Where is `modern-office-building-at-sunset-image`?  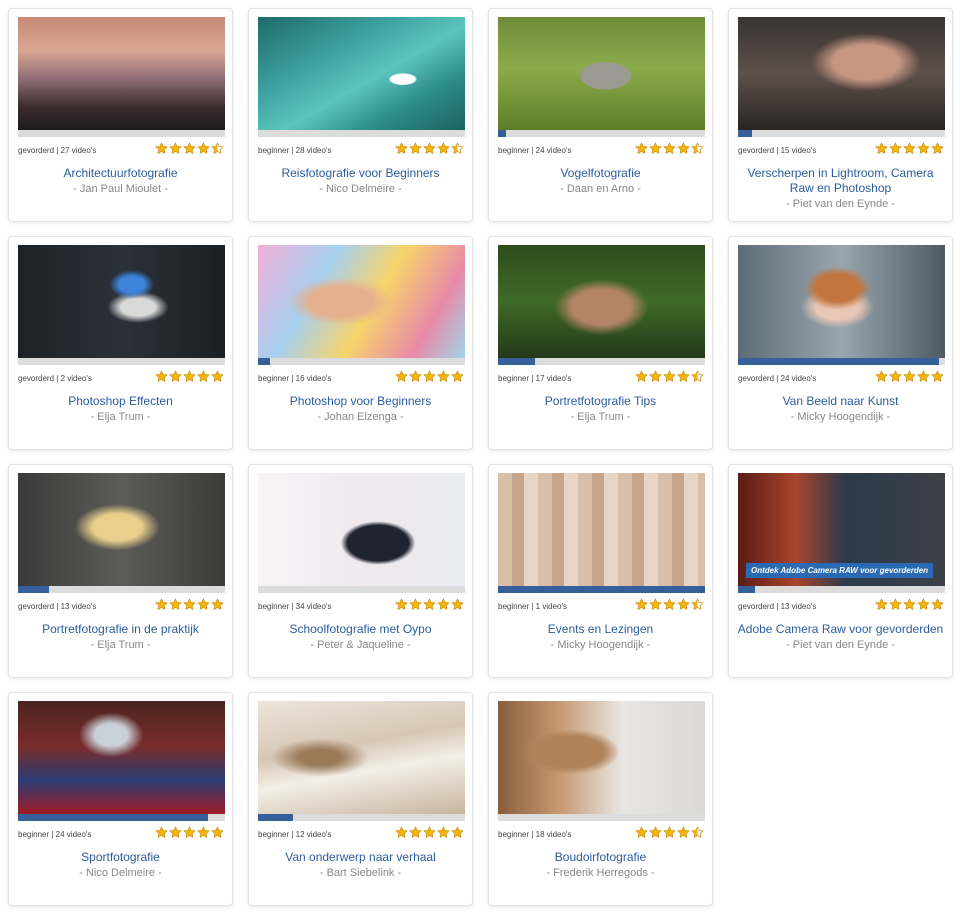
modern-office-building-at-sunset-image is located at coordinates (121, 73).